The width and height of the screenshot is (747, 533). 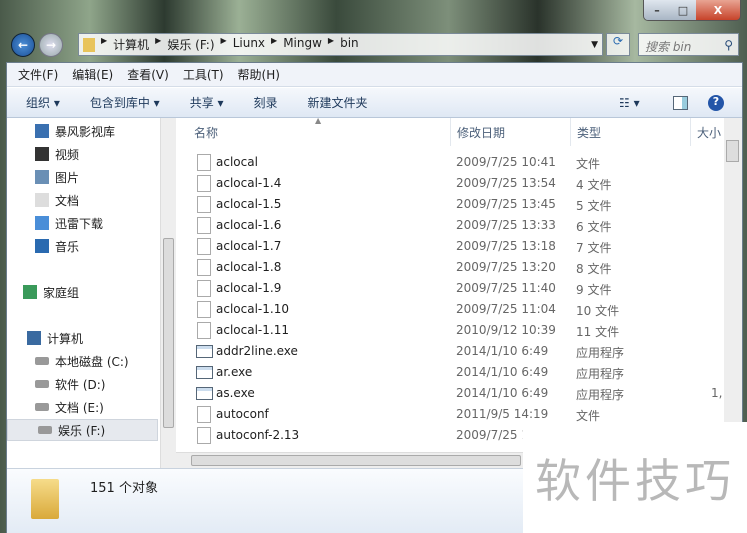 What do you see at coordinates (23, 45) in the screenshot?
I see `back-button: ←` at bounding box center [23, 45].